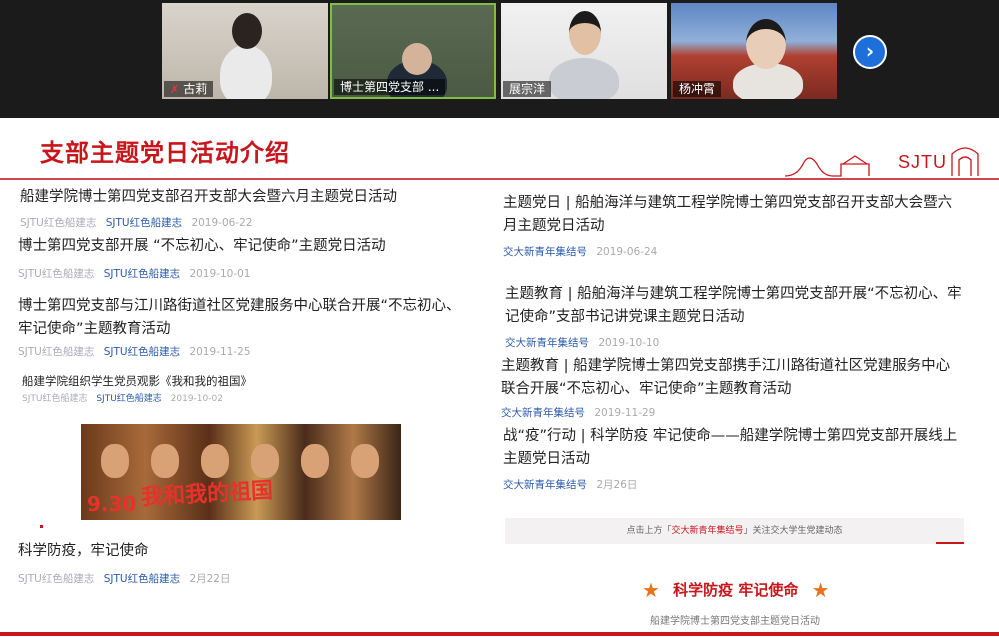 Image resolution: width=999 pixels, height=638 pixels. Describe the element at coordinates (697, 89) in the screenshot. I see `participant-name: 杨冲霄` at that location.